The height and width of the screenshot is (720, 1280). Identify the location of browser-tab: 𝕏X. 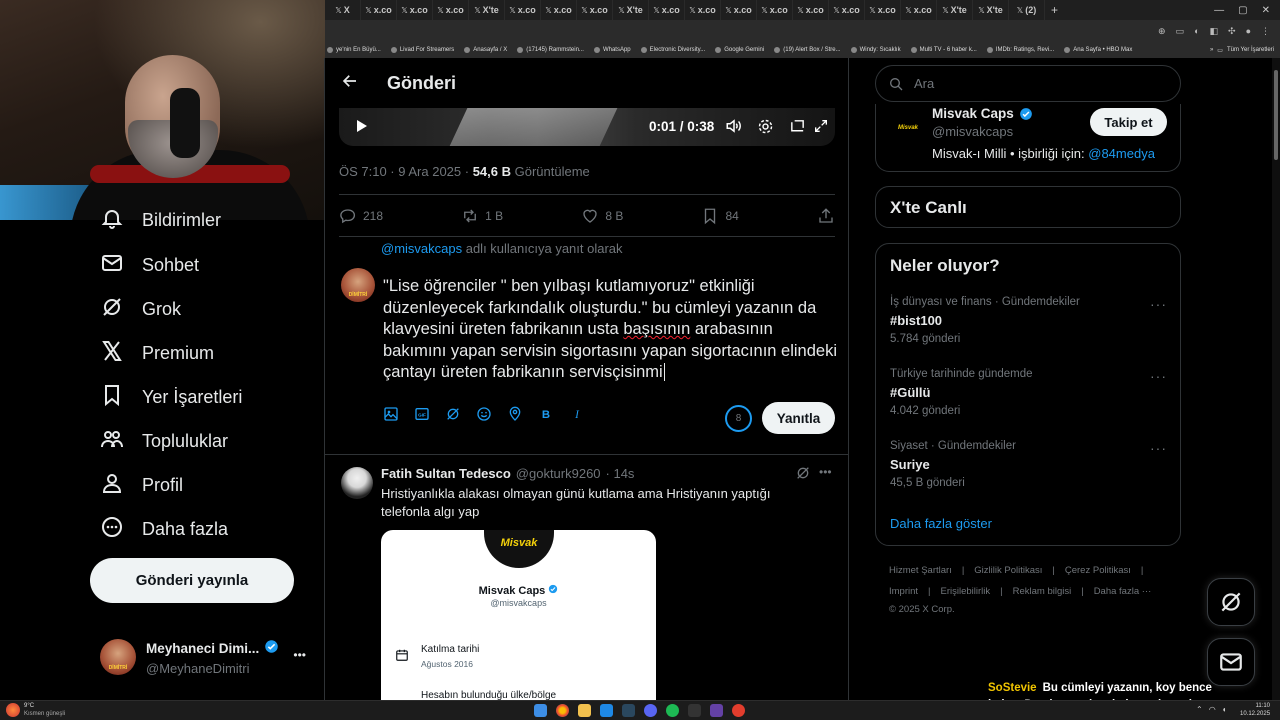
(343, 10).